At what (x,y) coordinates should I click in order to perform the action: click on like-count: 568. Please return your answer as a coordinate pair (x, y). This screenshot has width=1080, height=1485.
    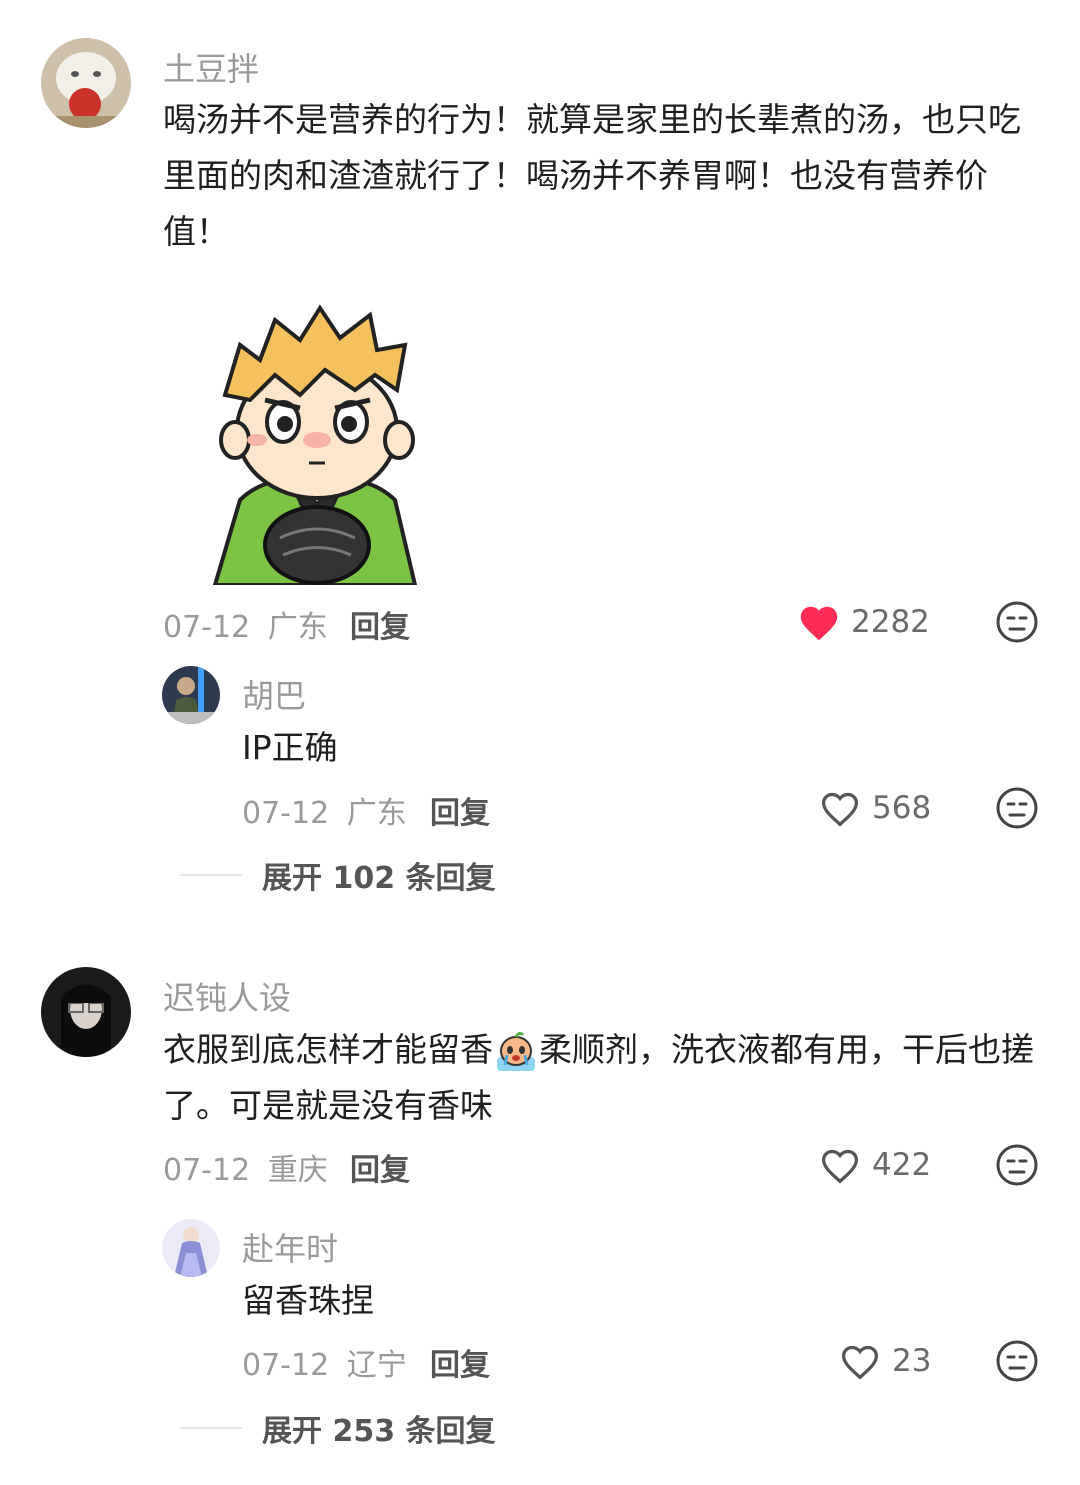
    Looking at the image, I should click on (902, 808).